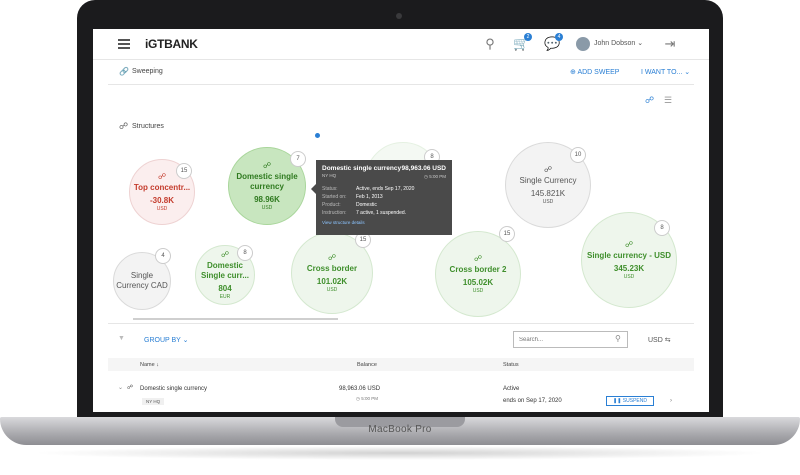 The height and width of the screenshot is (475, 800). I want to click on i-want-to-menu: I WANT TO... ⌄, so click(665, 72).